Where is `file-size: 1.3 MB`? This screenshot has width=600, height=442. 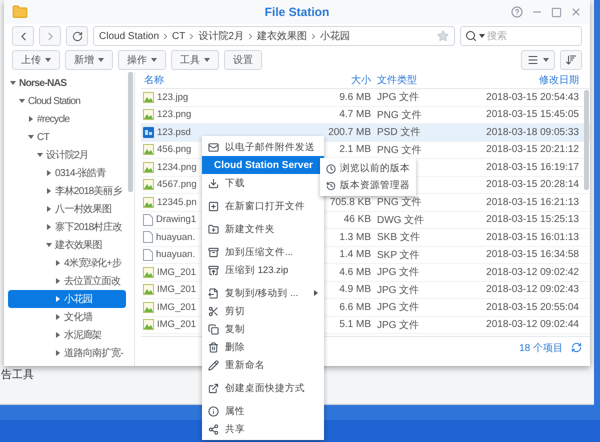 file-size: 1.3 MB is located at coordinates (355, 237).